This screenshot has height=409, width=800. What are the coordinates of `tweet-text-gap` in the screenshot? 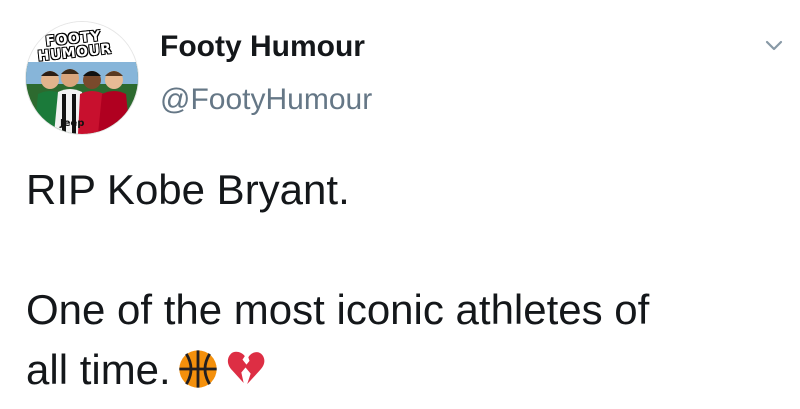 It's located at (406, 250).